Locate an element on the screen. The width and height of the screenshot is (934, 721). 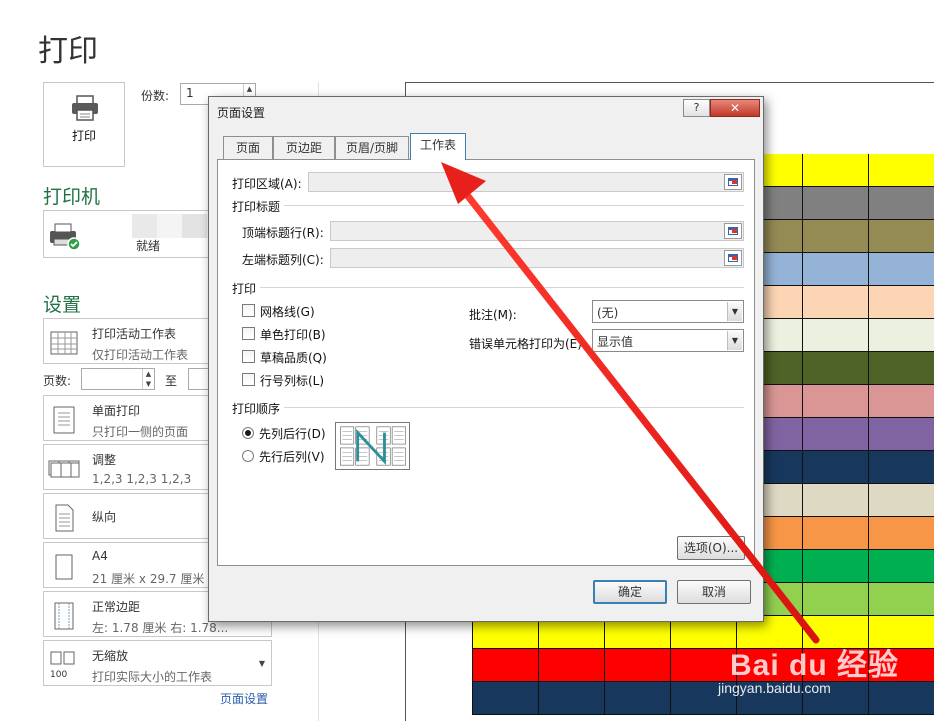
ok-button: 确定 is located at coordinates (630, 592).